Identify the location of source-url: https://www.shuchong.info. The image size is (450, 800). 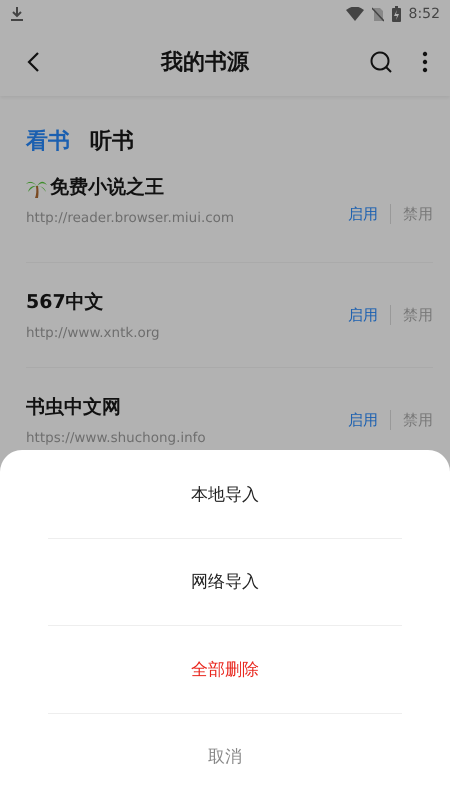
(116, 438).